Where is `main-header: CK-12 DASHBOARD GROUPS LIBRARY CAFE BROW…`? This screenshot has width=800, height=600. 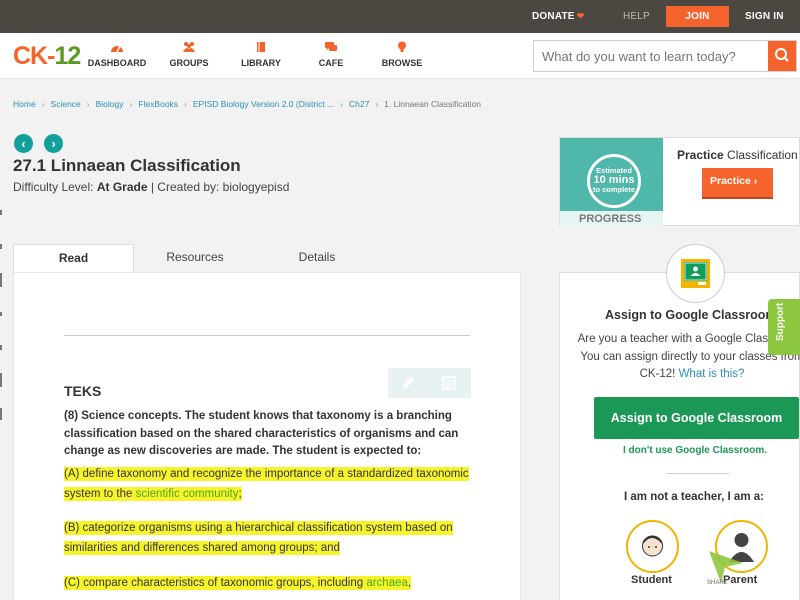 main-header: CK-12 DASHBOARD GROUPS LIBRARY CAFE BROW… is located at coordinates (400, 56).